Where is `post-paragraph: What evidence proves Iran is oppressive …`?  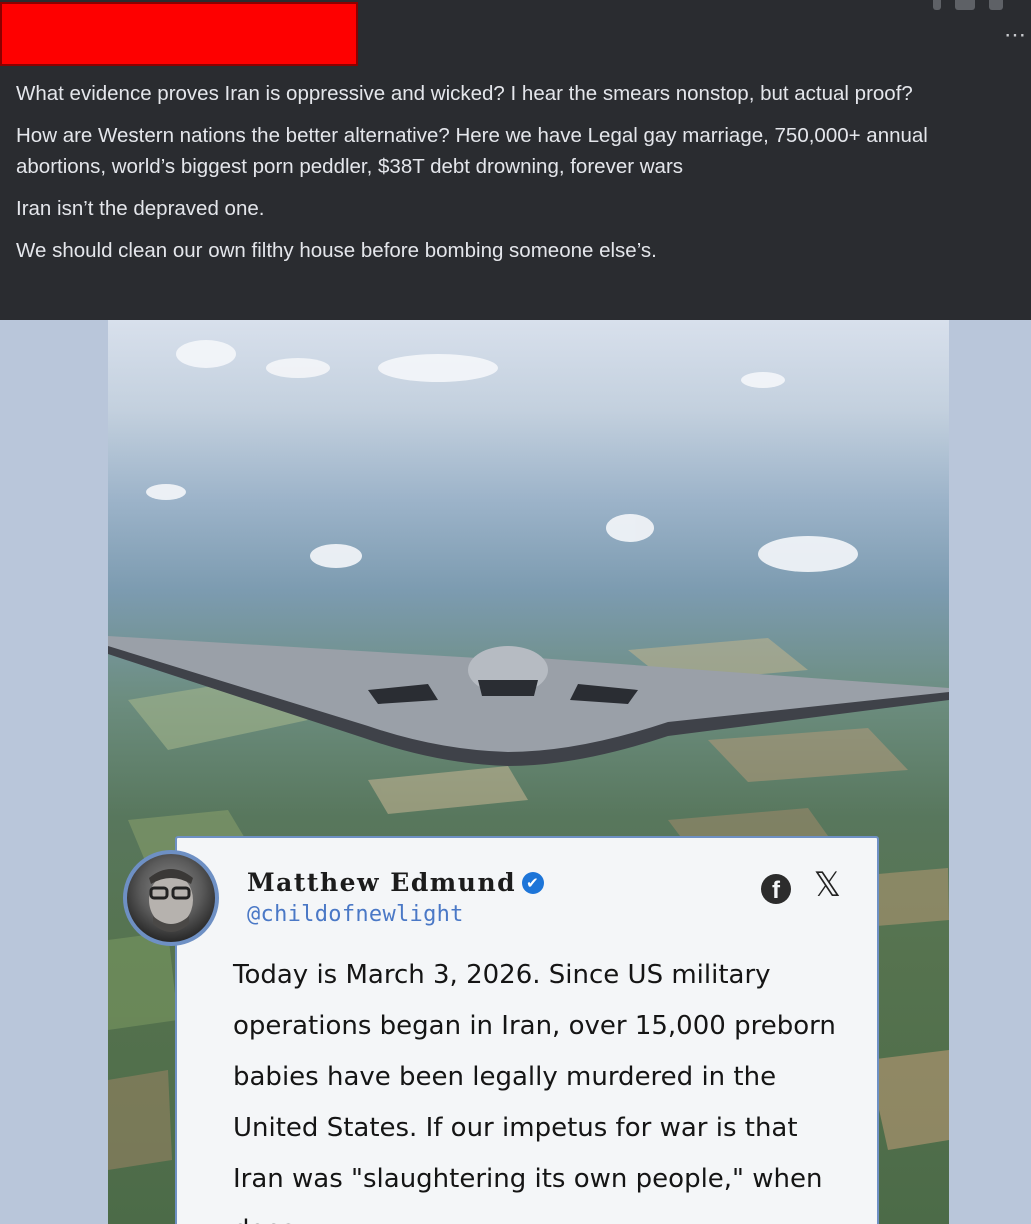 post-paragraph: What evidence proves Iran is oppressive … is located at coordinates (464, 93).